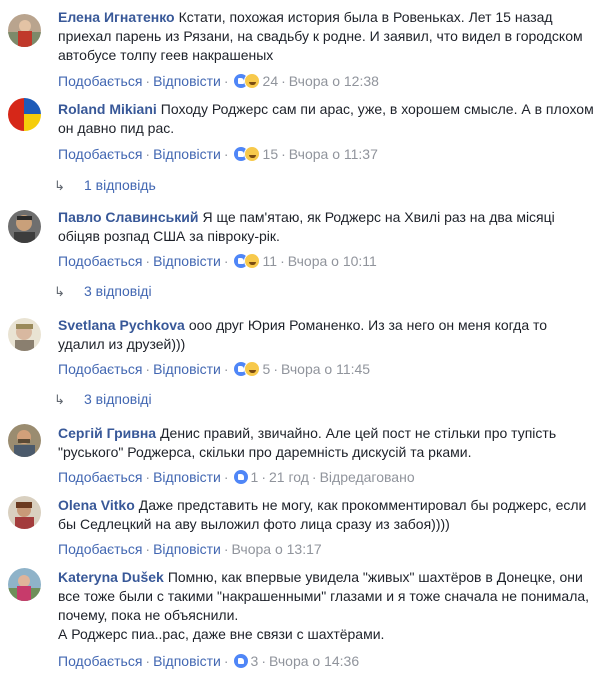 The width and height of the screenshot is (603, 676). What do you see at coordinates (107, 433) in the screenshot?
I see `author-name: Сергій Гривна` at bounding box center [107, 433].